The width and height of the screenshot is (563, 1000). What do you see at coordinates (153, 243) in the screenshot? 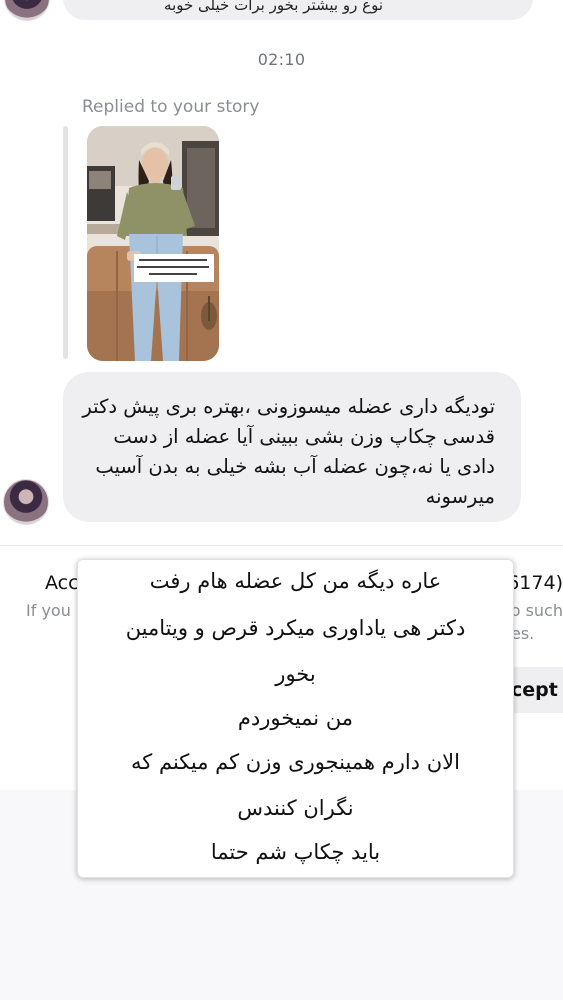
I see `story-thumbnail` at bounding box center [153, 243].